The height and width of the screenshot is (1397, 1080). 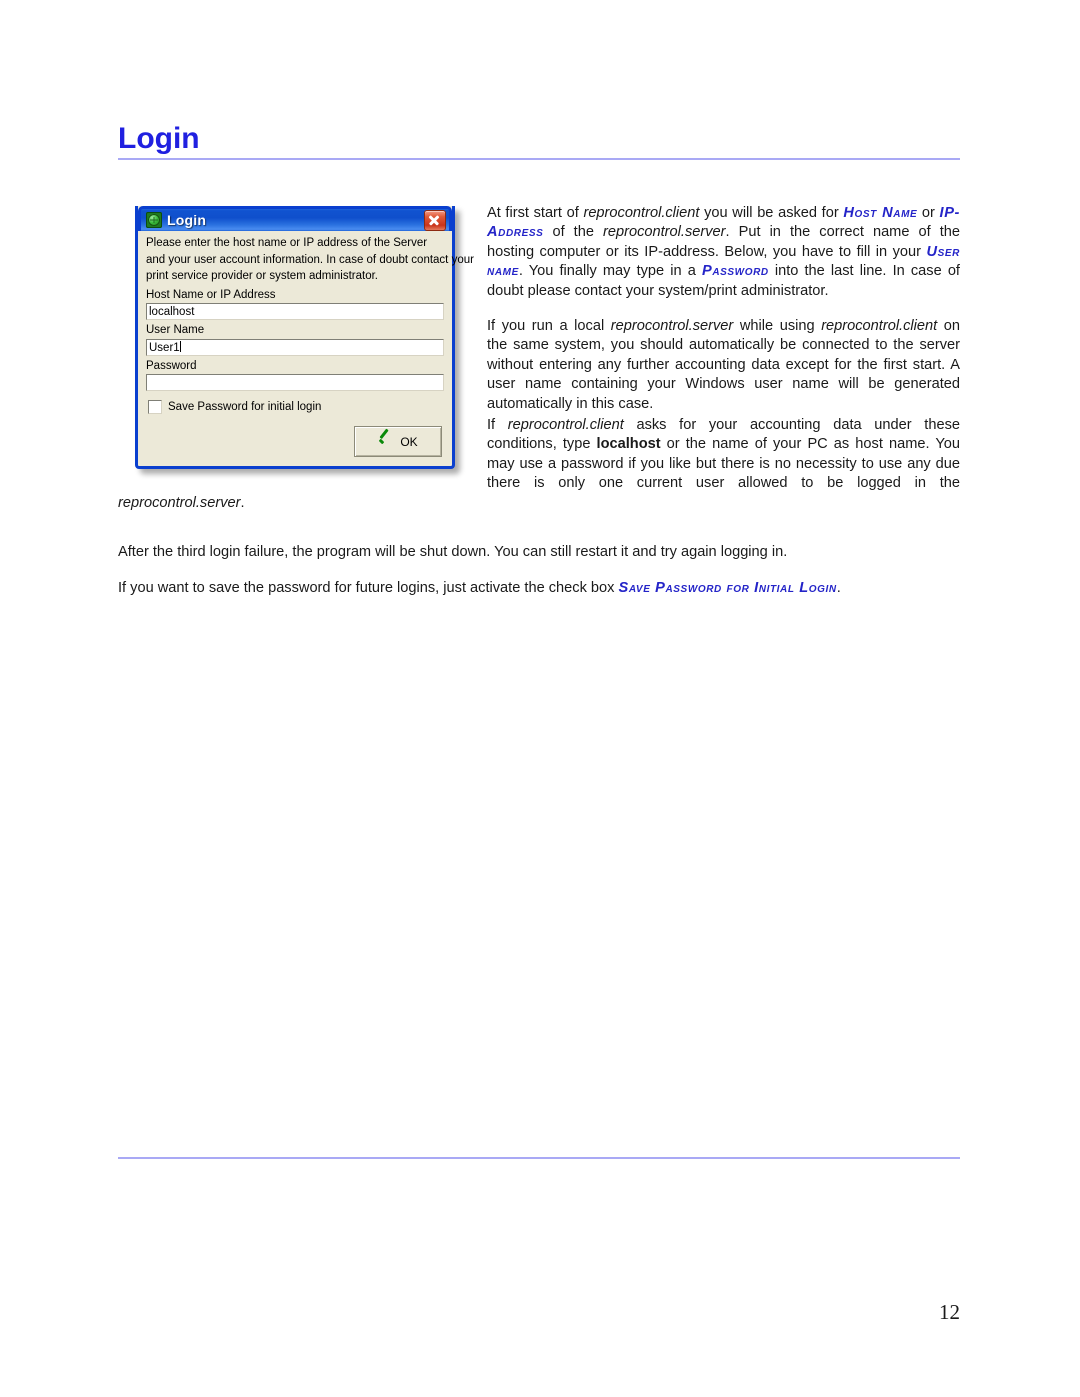 I want to click on p5-text: ., so click(x=838, y=587).